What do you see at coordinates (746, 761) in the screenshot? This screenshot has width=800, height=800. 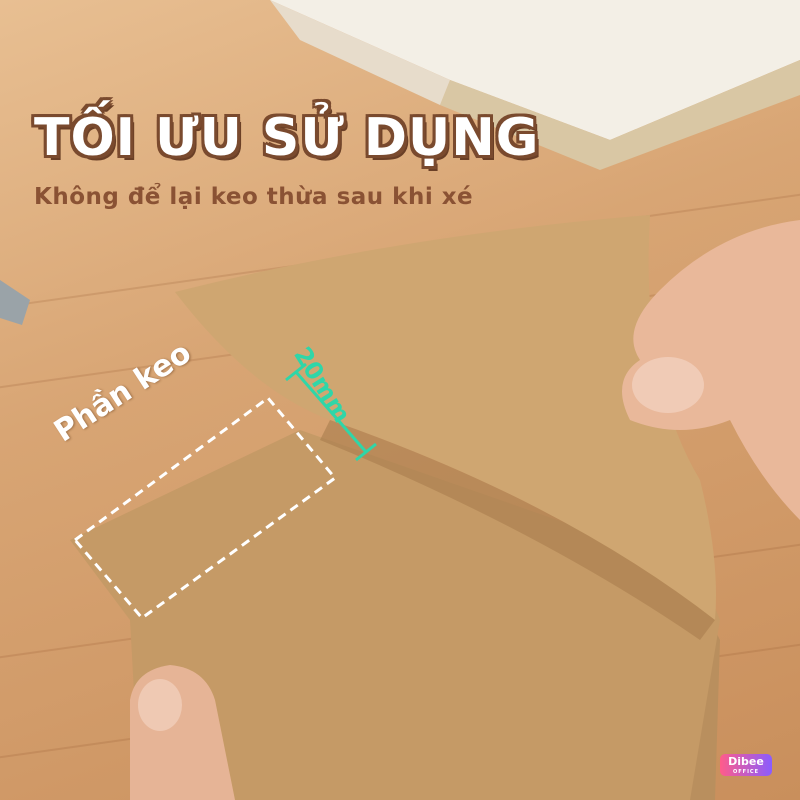 I see `brand-logo-name: Dibee` at bounding box center [746, 761].